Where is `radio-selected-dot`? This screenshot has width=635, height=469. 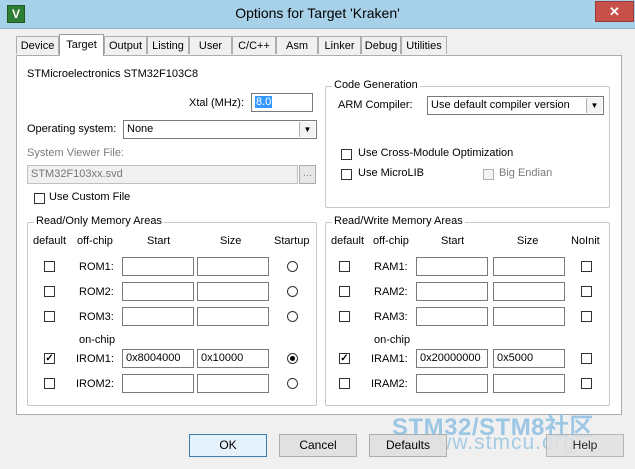
radio-selected-dot is located at coordinates (292, 358).